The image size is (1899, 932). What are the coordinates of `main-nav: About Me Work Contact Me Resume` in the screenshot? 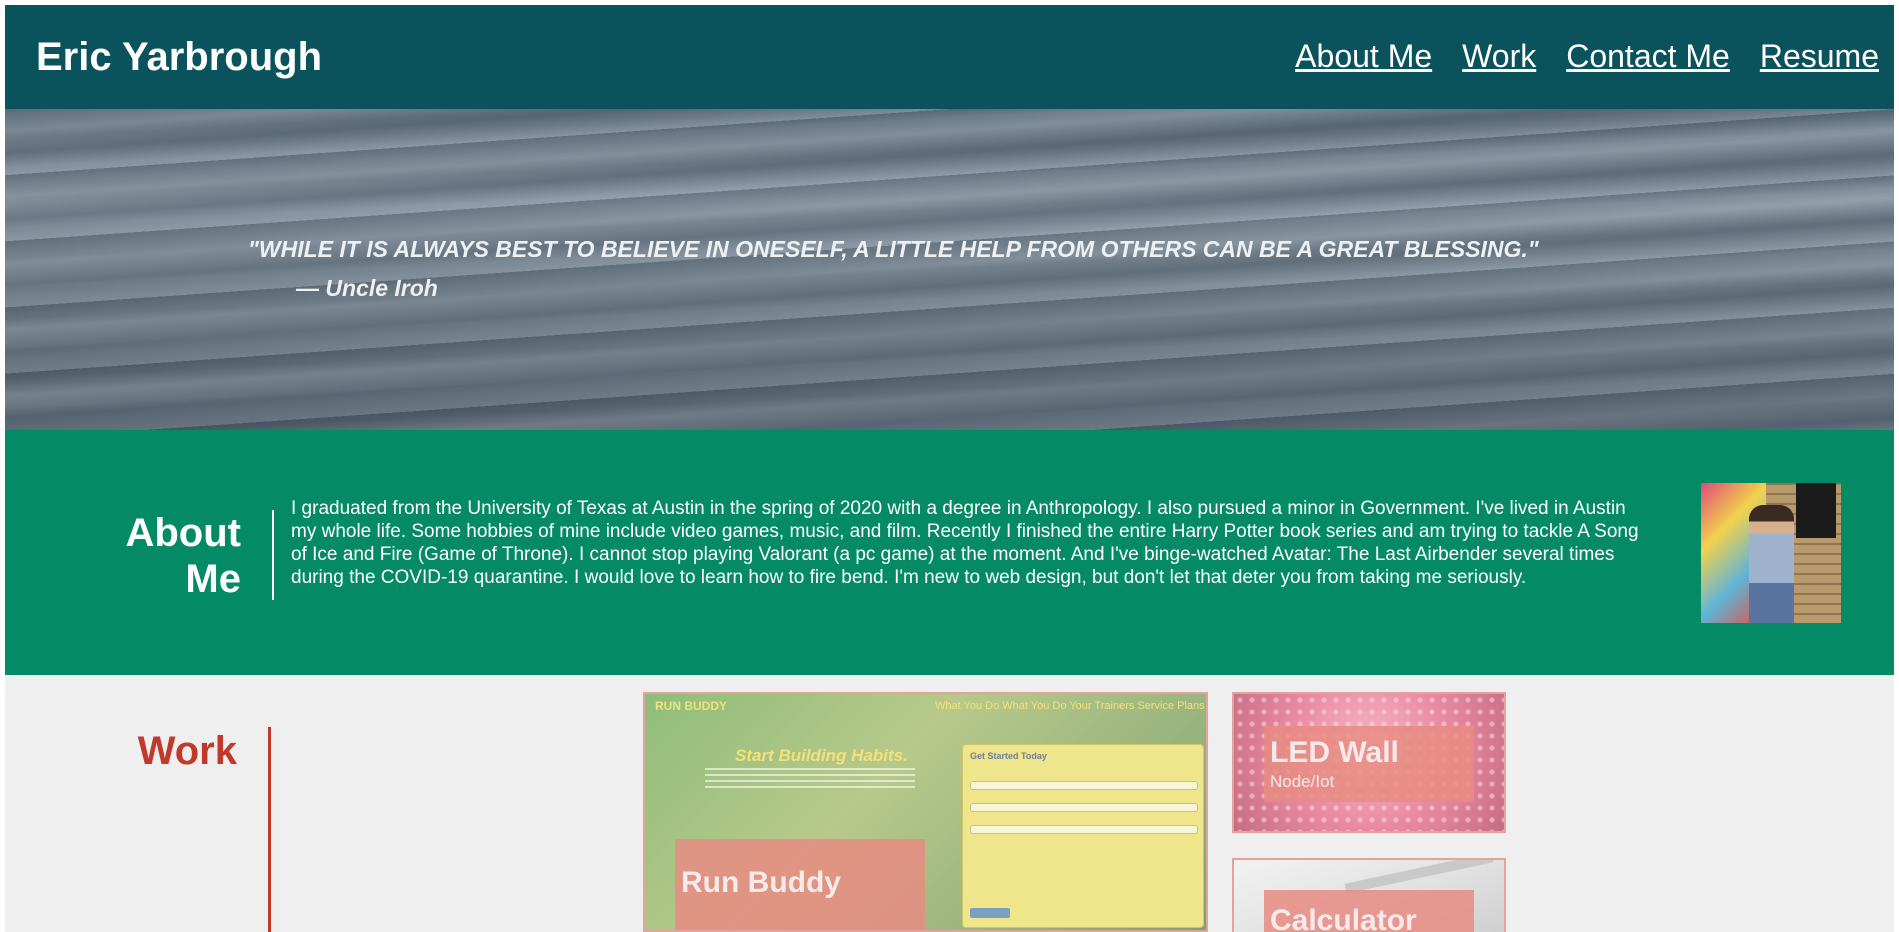 It's located at (1587, 56).